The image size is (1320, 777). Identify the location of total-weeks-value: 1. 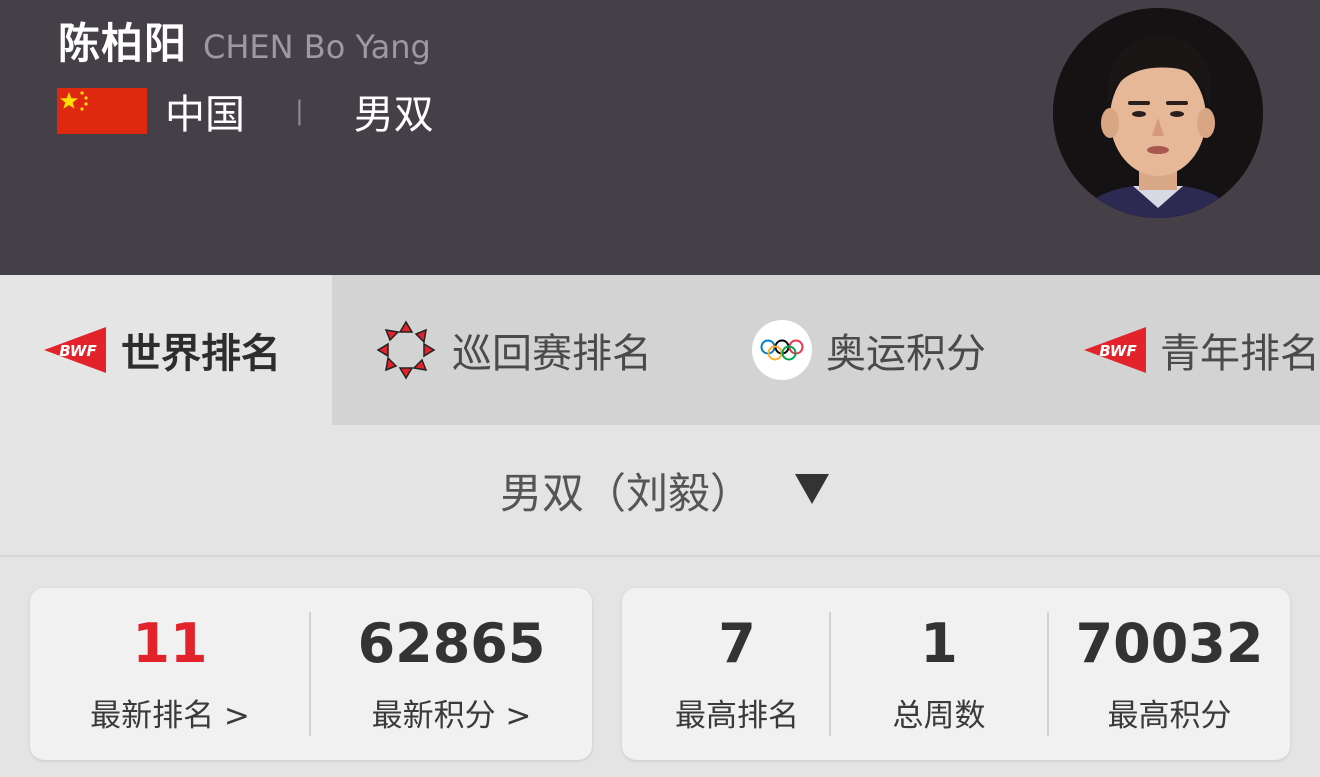
(939, 643).